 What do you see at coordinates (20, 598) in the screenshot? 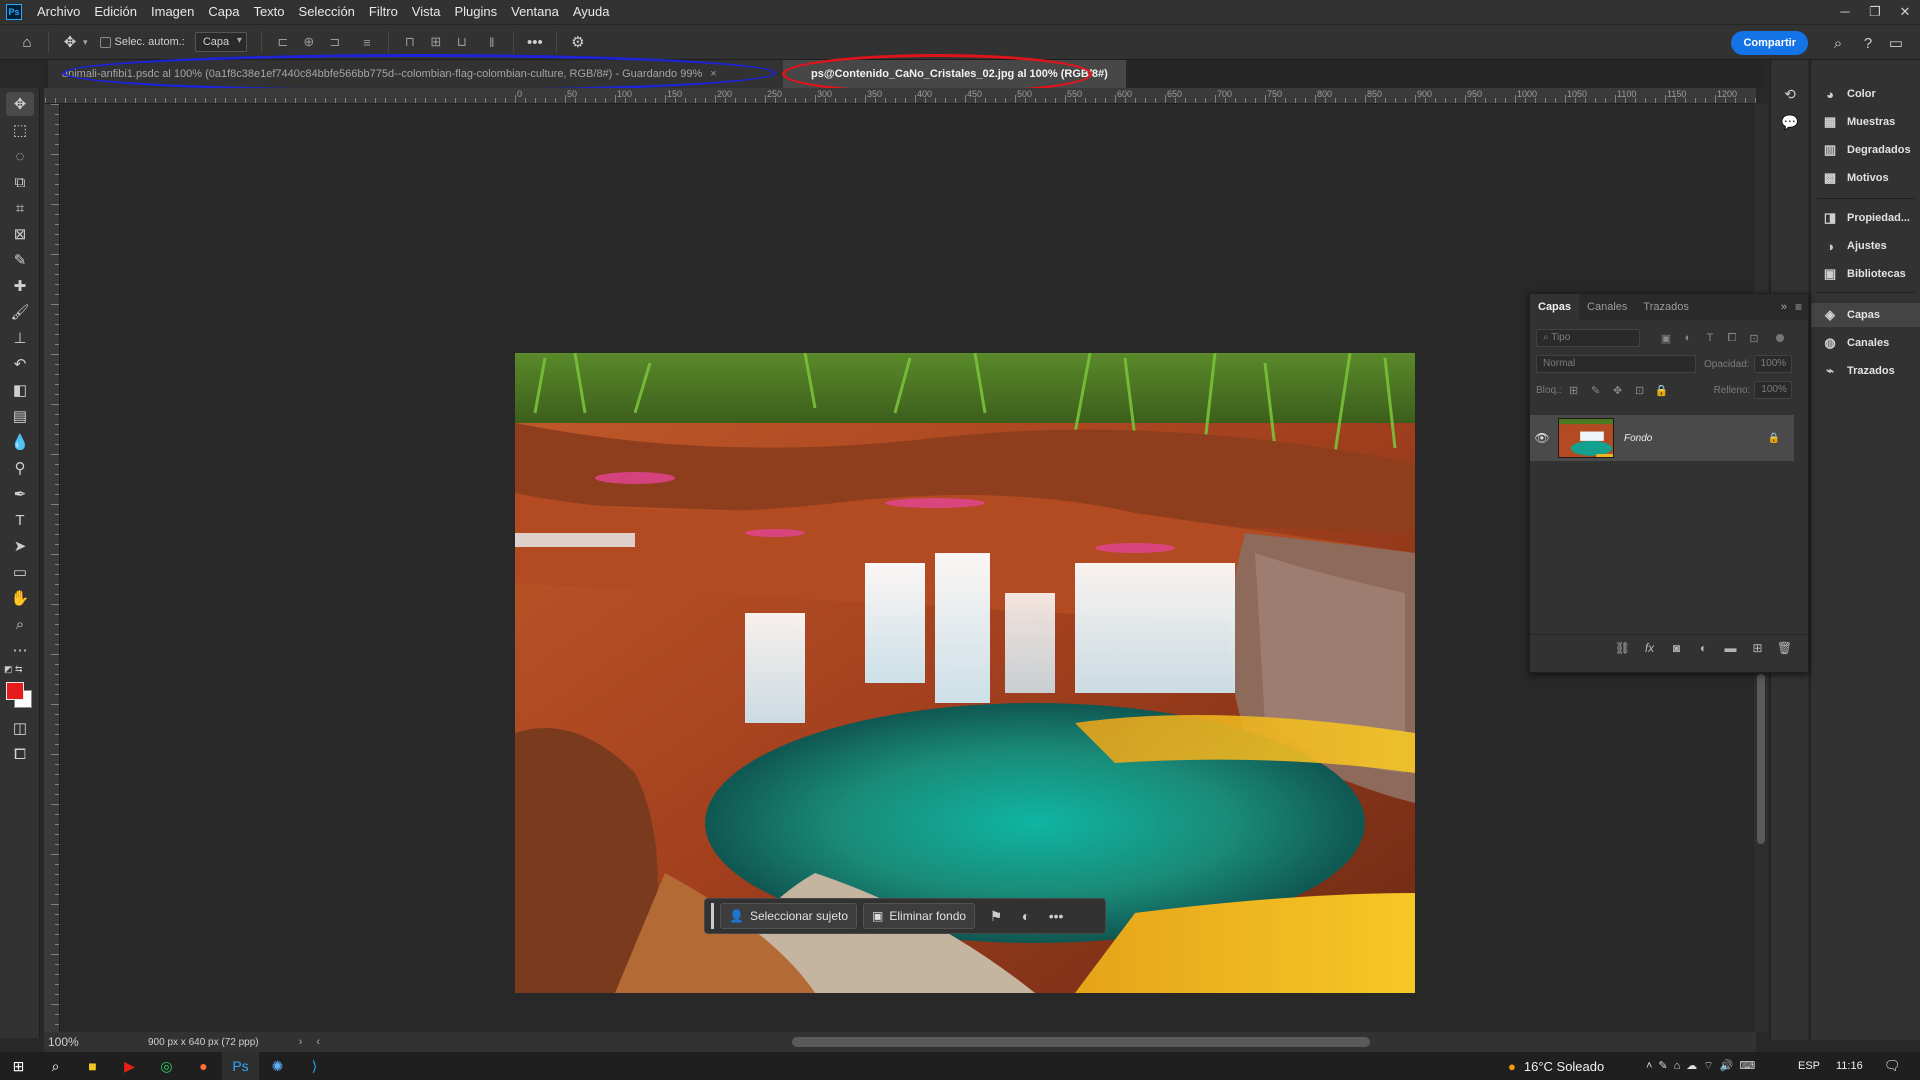
I see `hand-tool-icon: ✋` at bounding box center [20, 598].